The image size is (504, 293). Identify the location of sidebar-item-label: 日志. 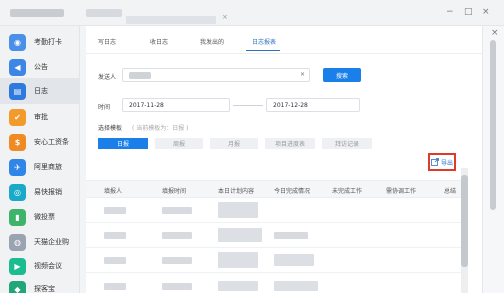
(41, 91).